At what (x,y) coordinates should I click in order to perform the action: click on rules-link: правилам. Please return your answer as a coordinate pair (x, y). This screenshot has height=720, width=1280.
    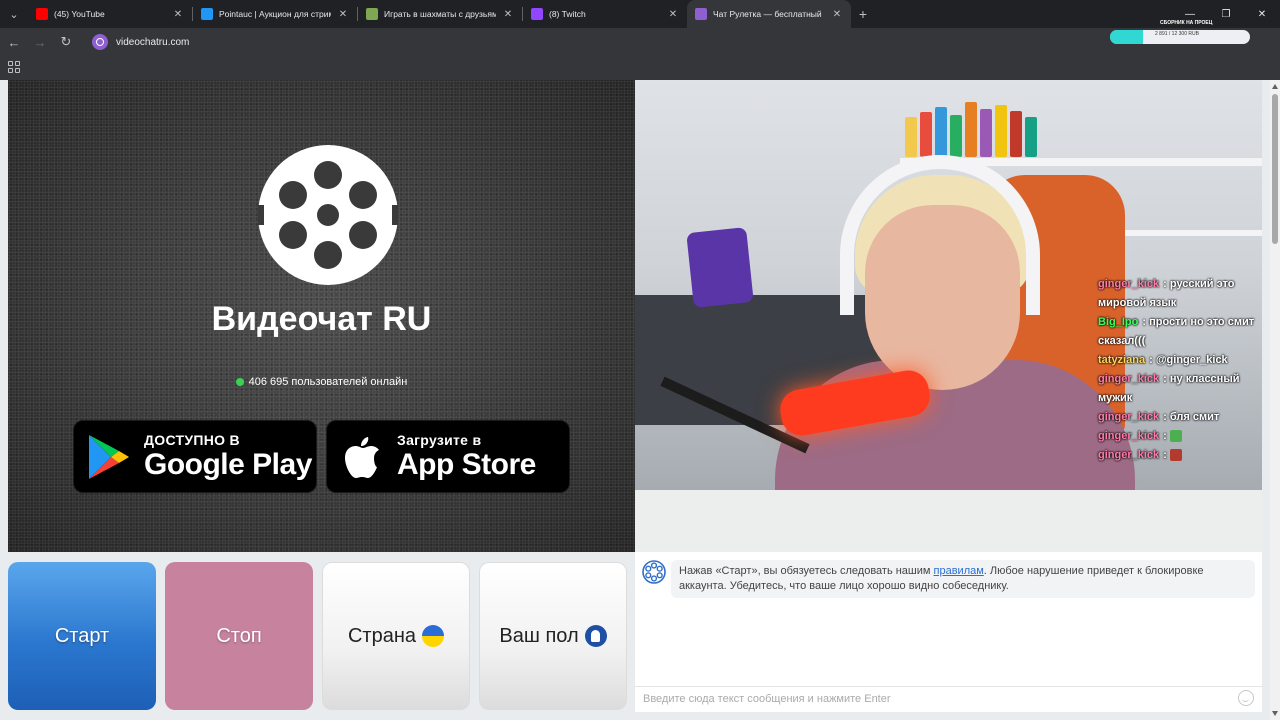
    Looking at the image, I should click on (959, 571).